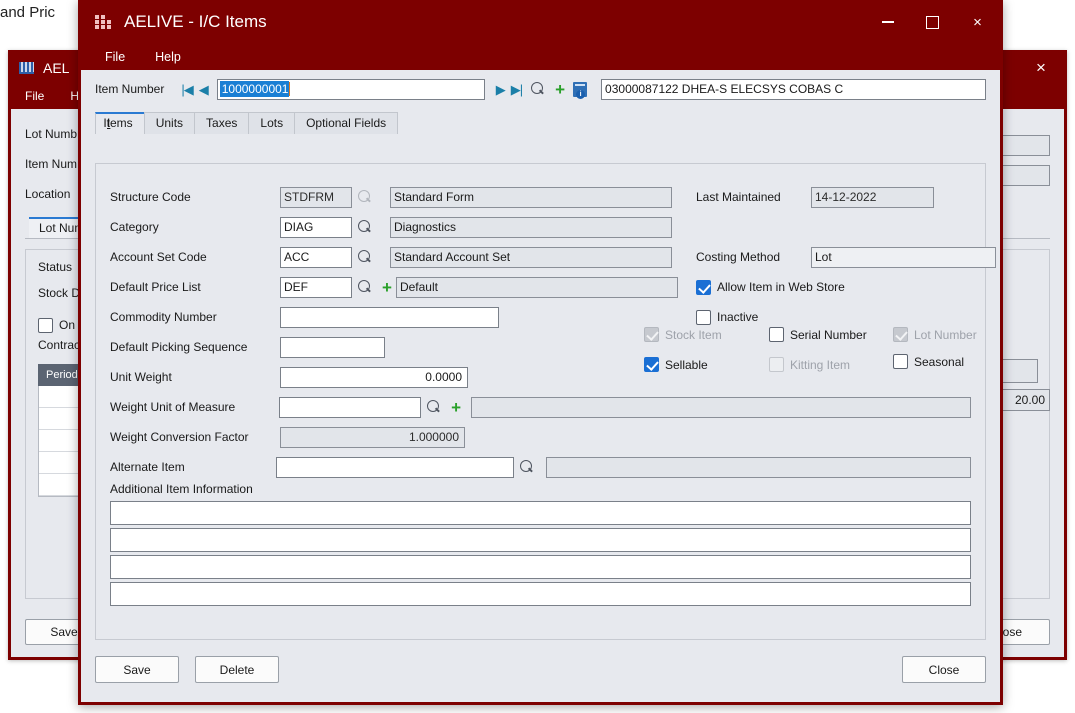 The image size is (1075, 713). Describe the element at coordinates (141, 377) in the screenshot. I see `label-unit-weight: Unit Weight` at that location.